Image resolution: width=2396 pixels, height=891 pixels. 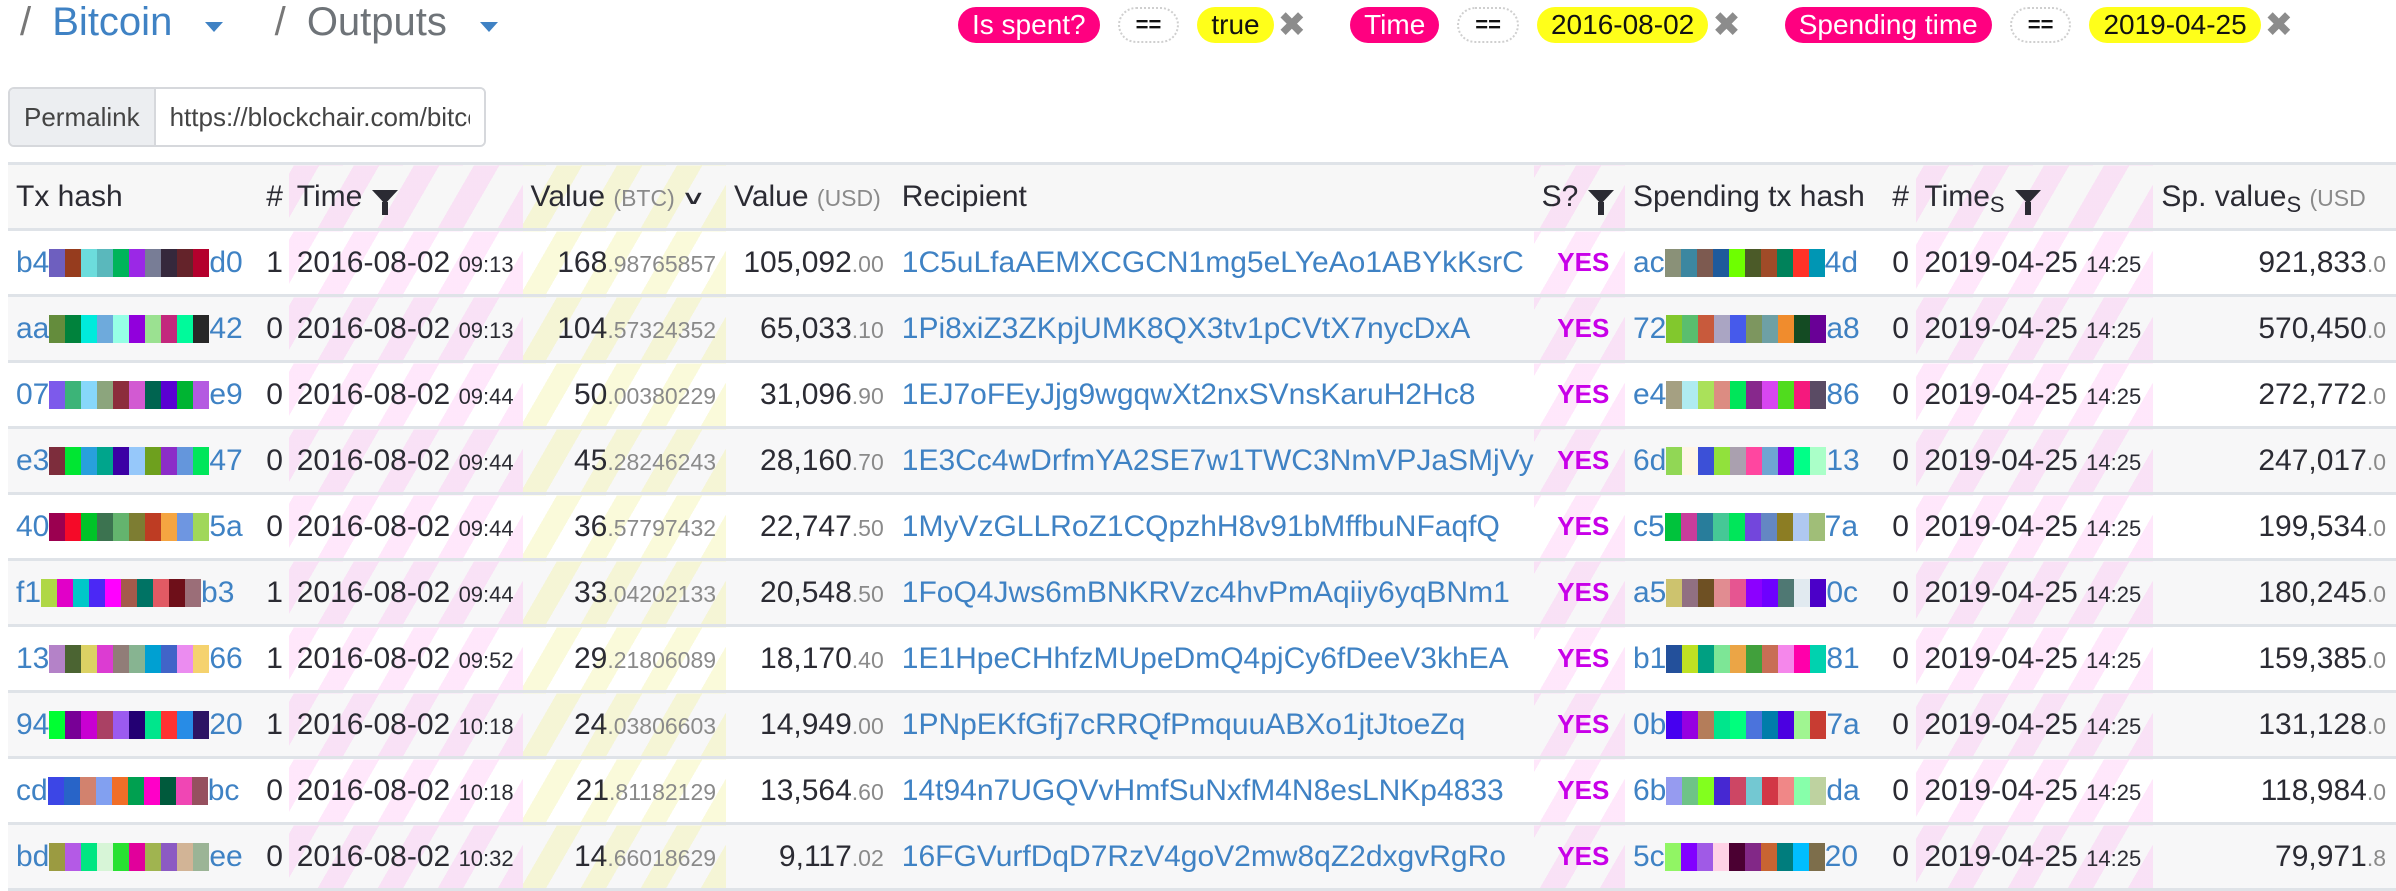 I want to click on tx-hash-link: 94 20, so click(x=129, y=725).